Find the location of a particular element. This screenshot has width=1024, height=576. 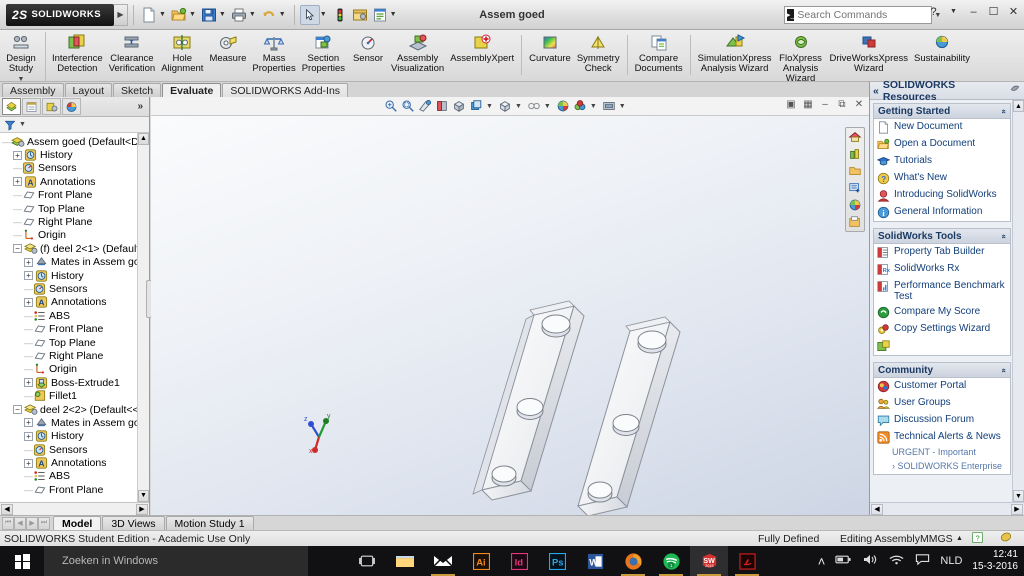

start-button is located at coordinates (22, 561).